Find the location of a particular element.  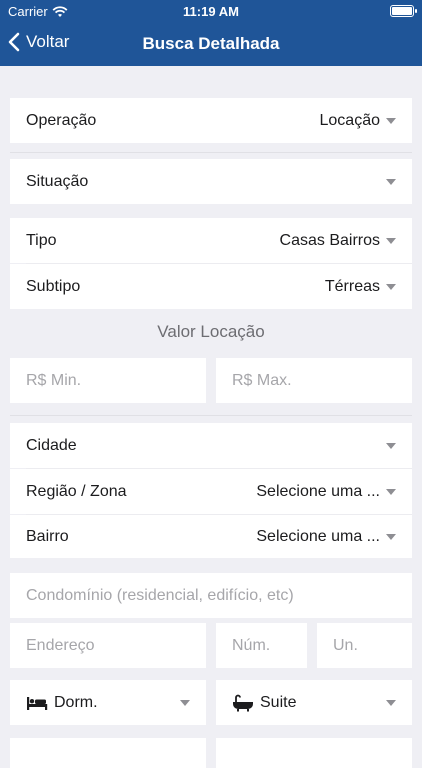

clock: 11:19 AM is located at coordinates (211, 11).